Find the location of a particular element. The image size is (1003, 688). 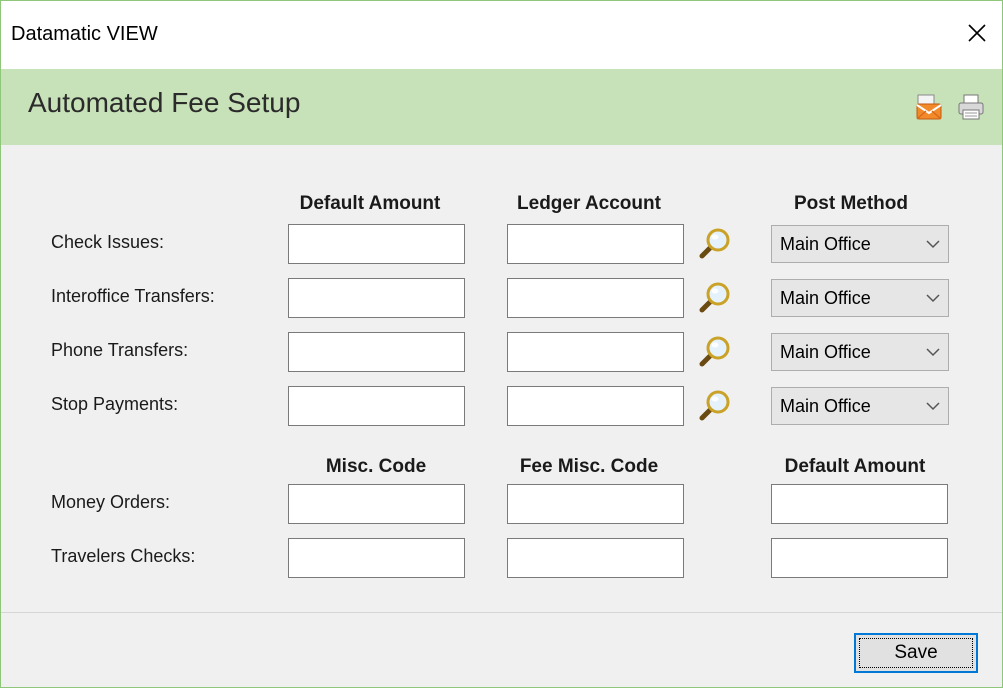

interoffice-transfers-ledger-account-input is located at coordinates (595, 298).